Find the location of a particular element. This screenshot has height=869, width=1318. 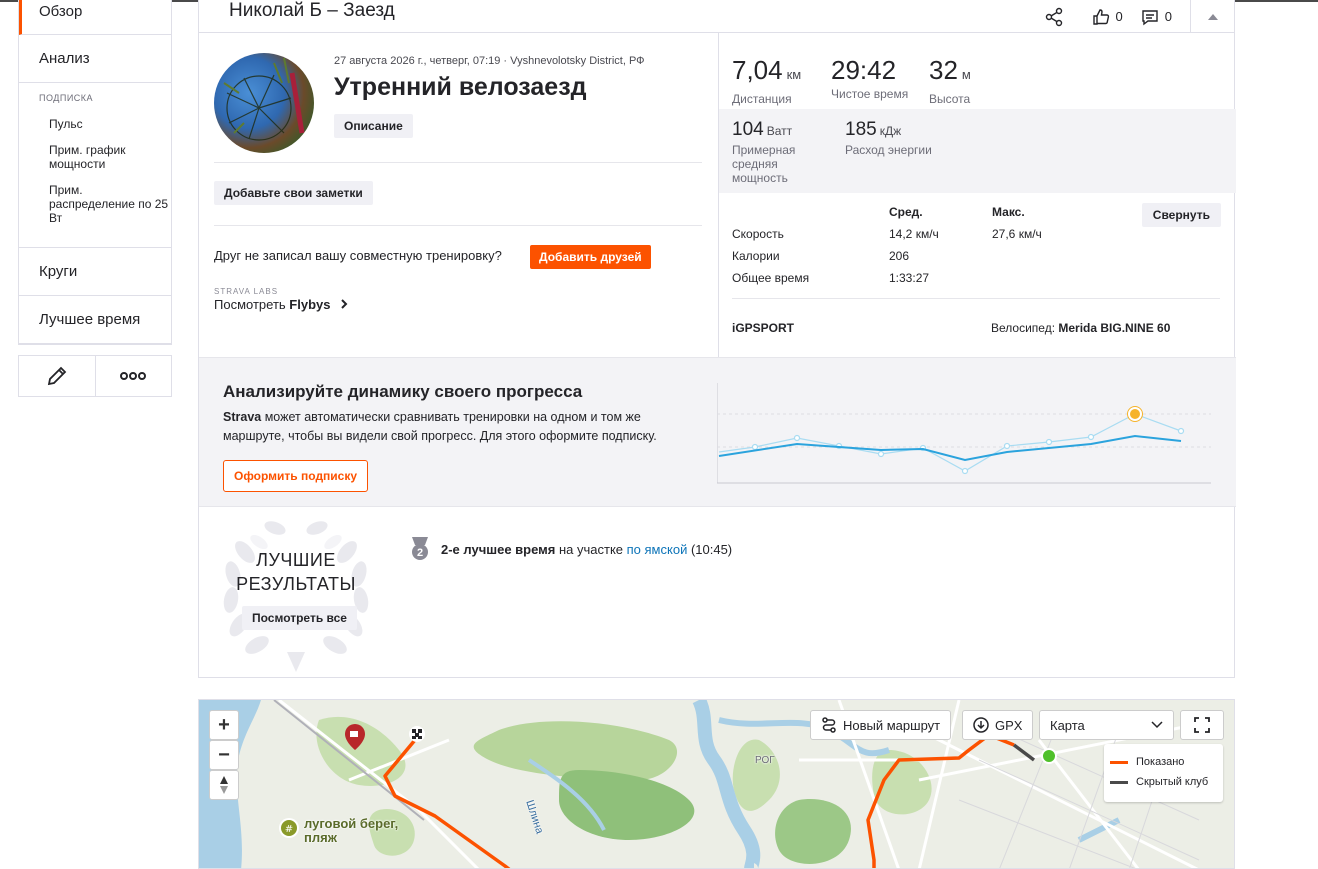

gpx-download-button: GPX is located at coordinates (998, 725).